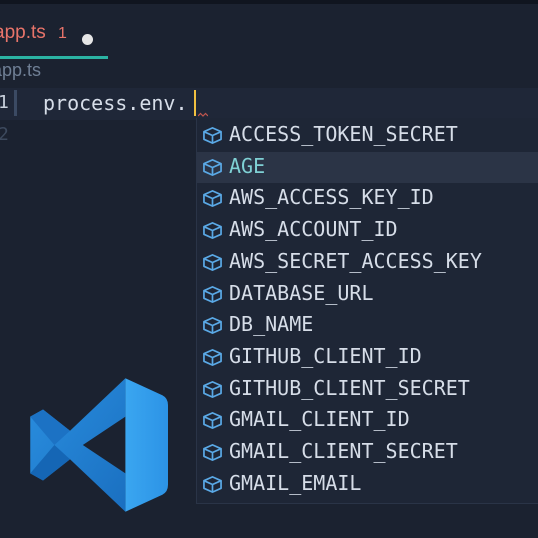 The height and width of the screenshot is (538, 538). I want to click on suggestion-item: AGE, so click(367, 167).